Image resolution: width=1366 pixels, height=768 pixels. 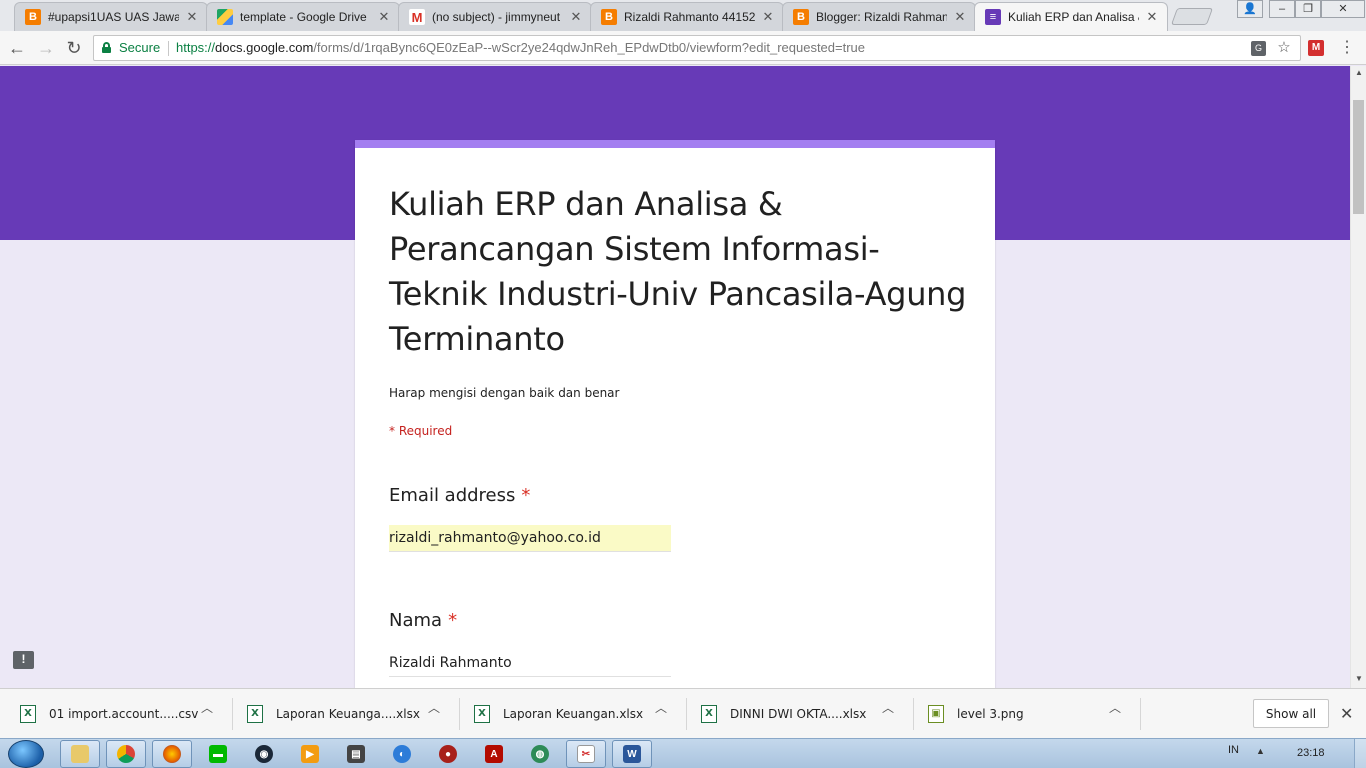 I want to click on taskbar-acrobat: A, so click(x=494, y=754).